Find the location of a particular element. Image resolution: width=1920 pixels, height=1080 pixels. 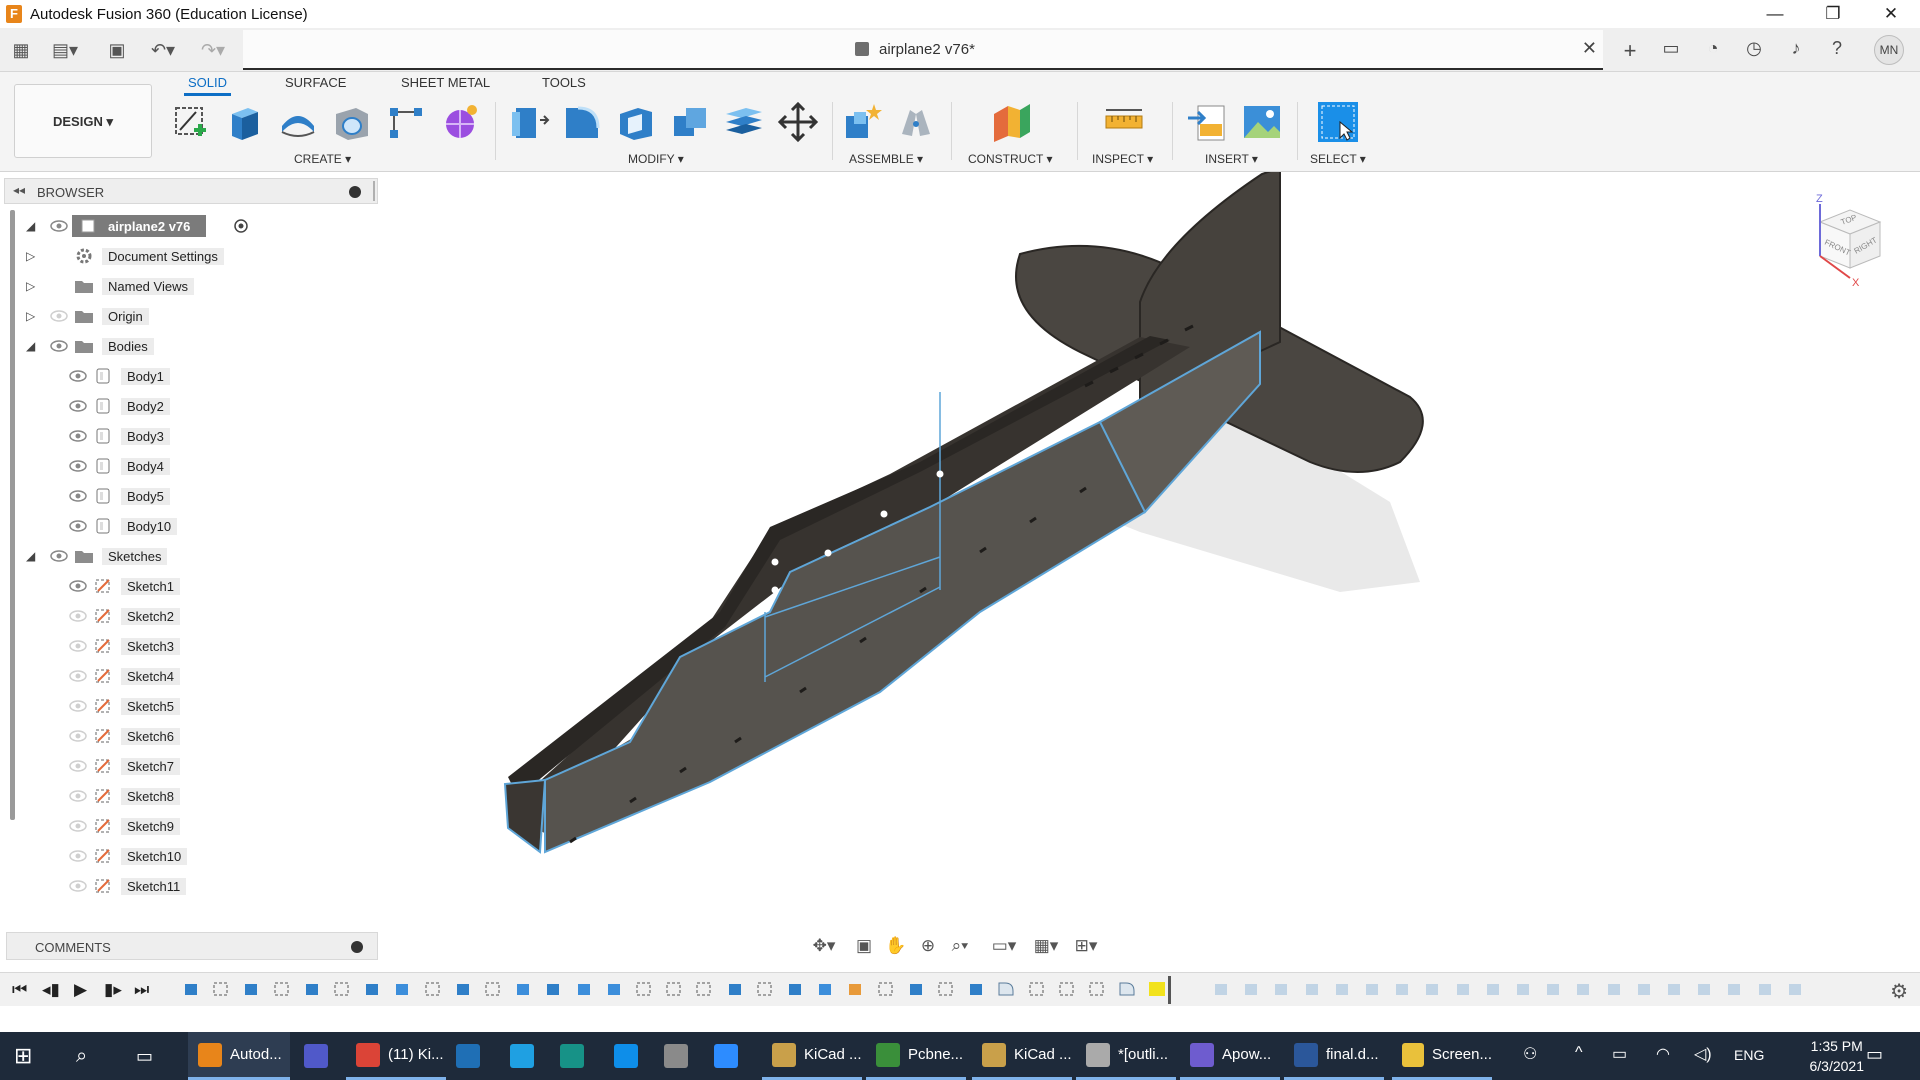

tree-item-sketch11: Sketch11 is located at coordinates (179, 886).